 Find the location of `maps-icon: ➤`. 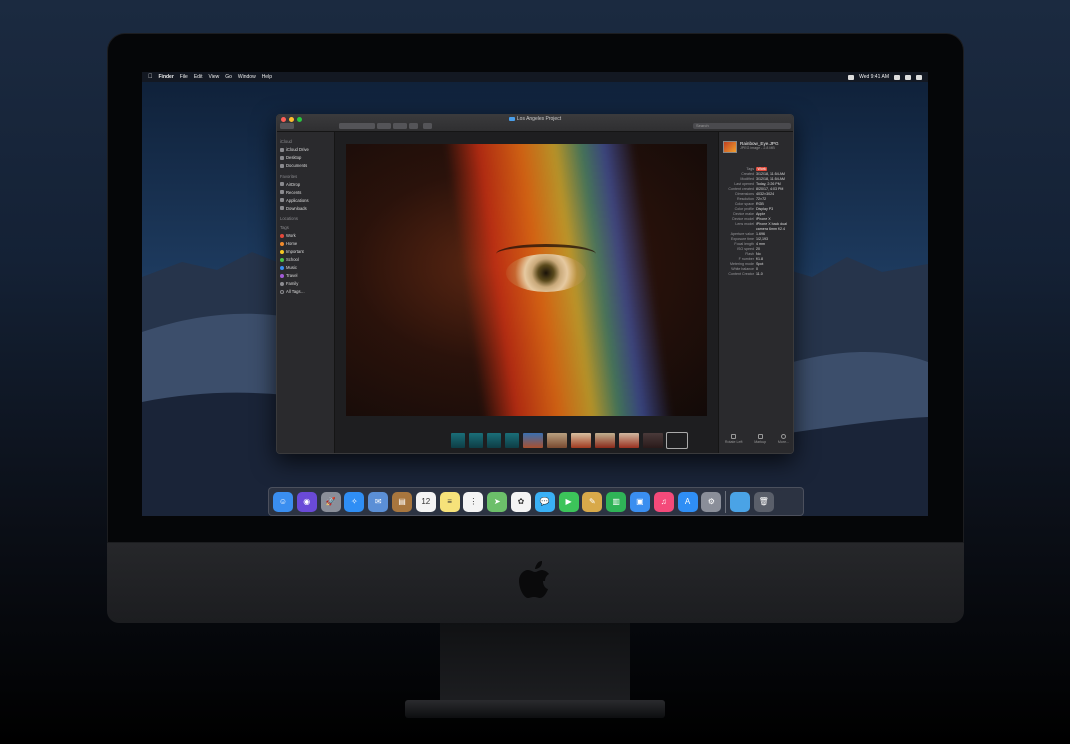

maps-icon: ➤ is located at coordinates (497, 501).